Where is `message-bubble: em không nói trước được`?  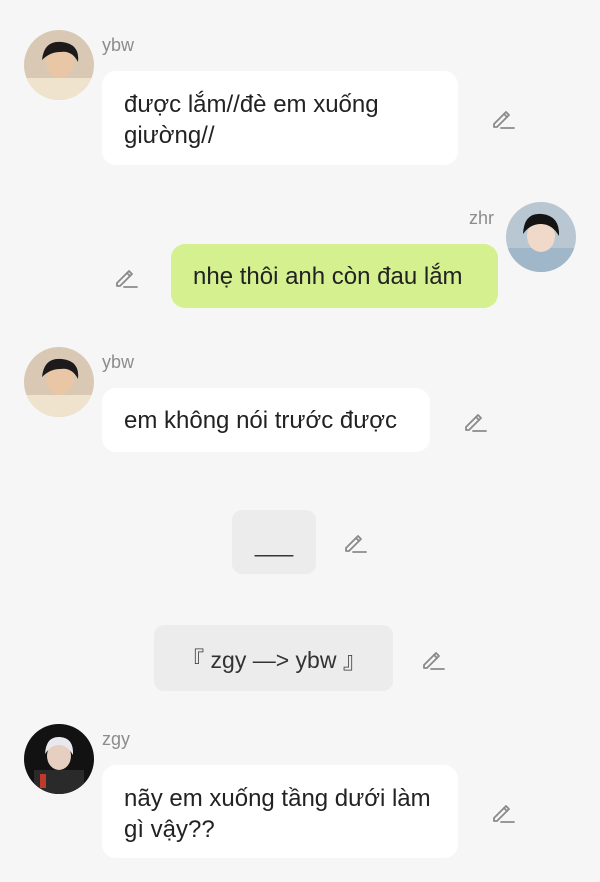
message-bubble: em không nói trước được is located at coordinates (266, 420).